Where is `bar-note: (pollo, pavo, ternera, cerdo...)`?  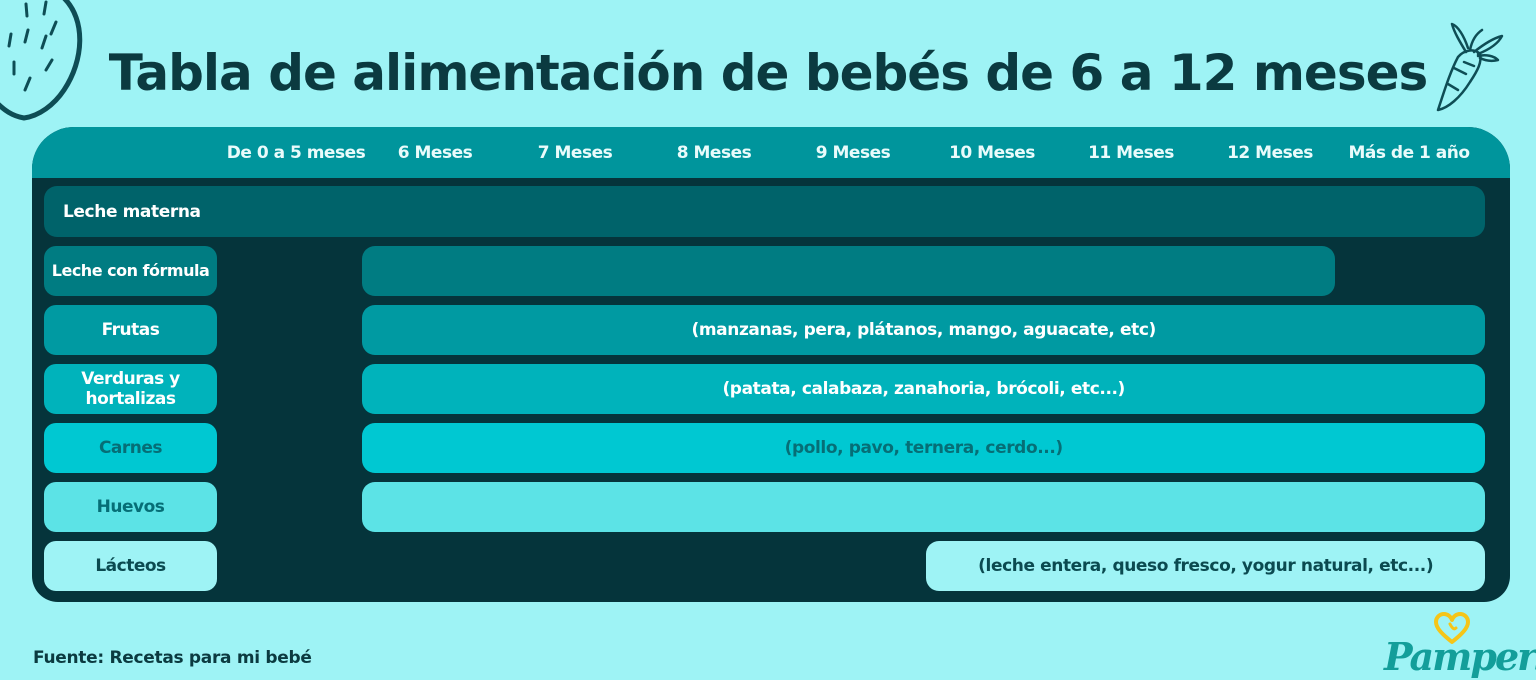 bar-note: (pollo, pavo, ternera, cerdo...) is located at coordinates (924, 448).